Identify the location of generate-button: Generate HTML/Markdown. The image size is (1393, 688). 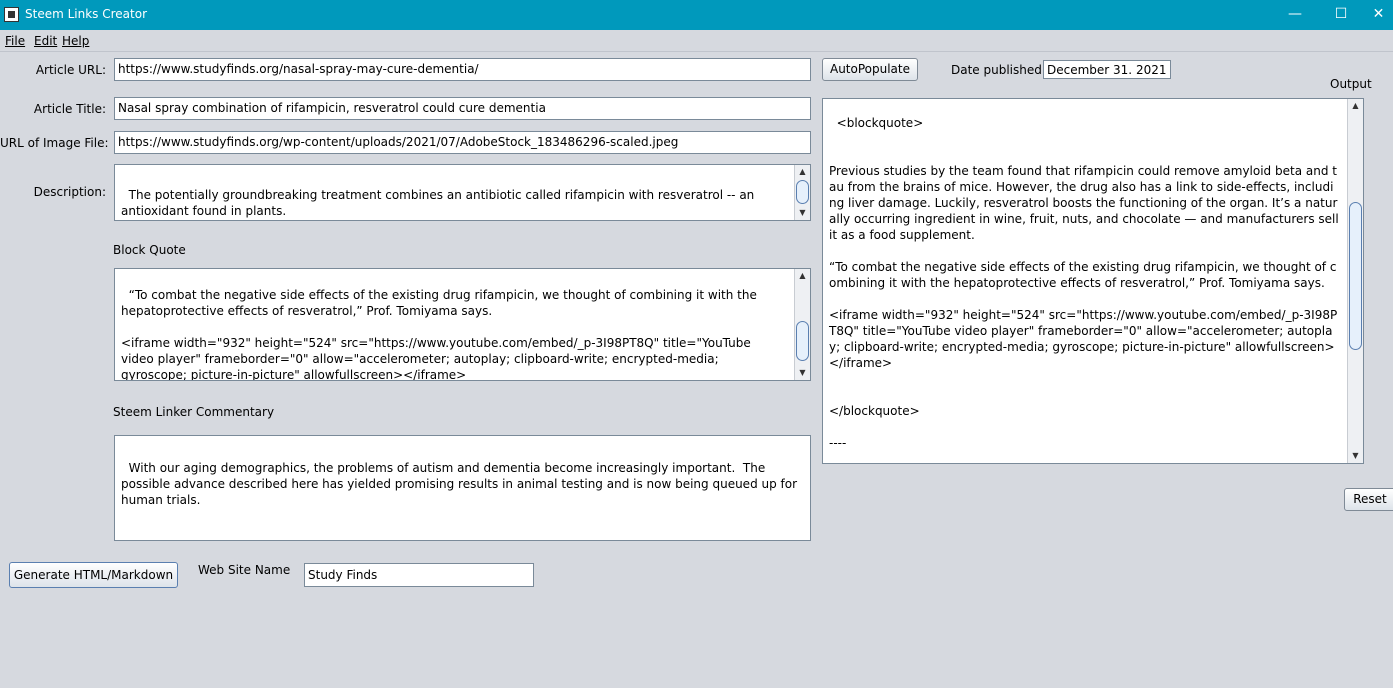
(93, 575).